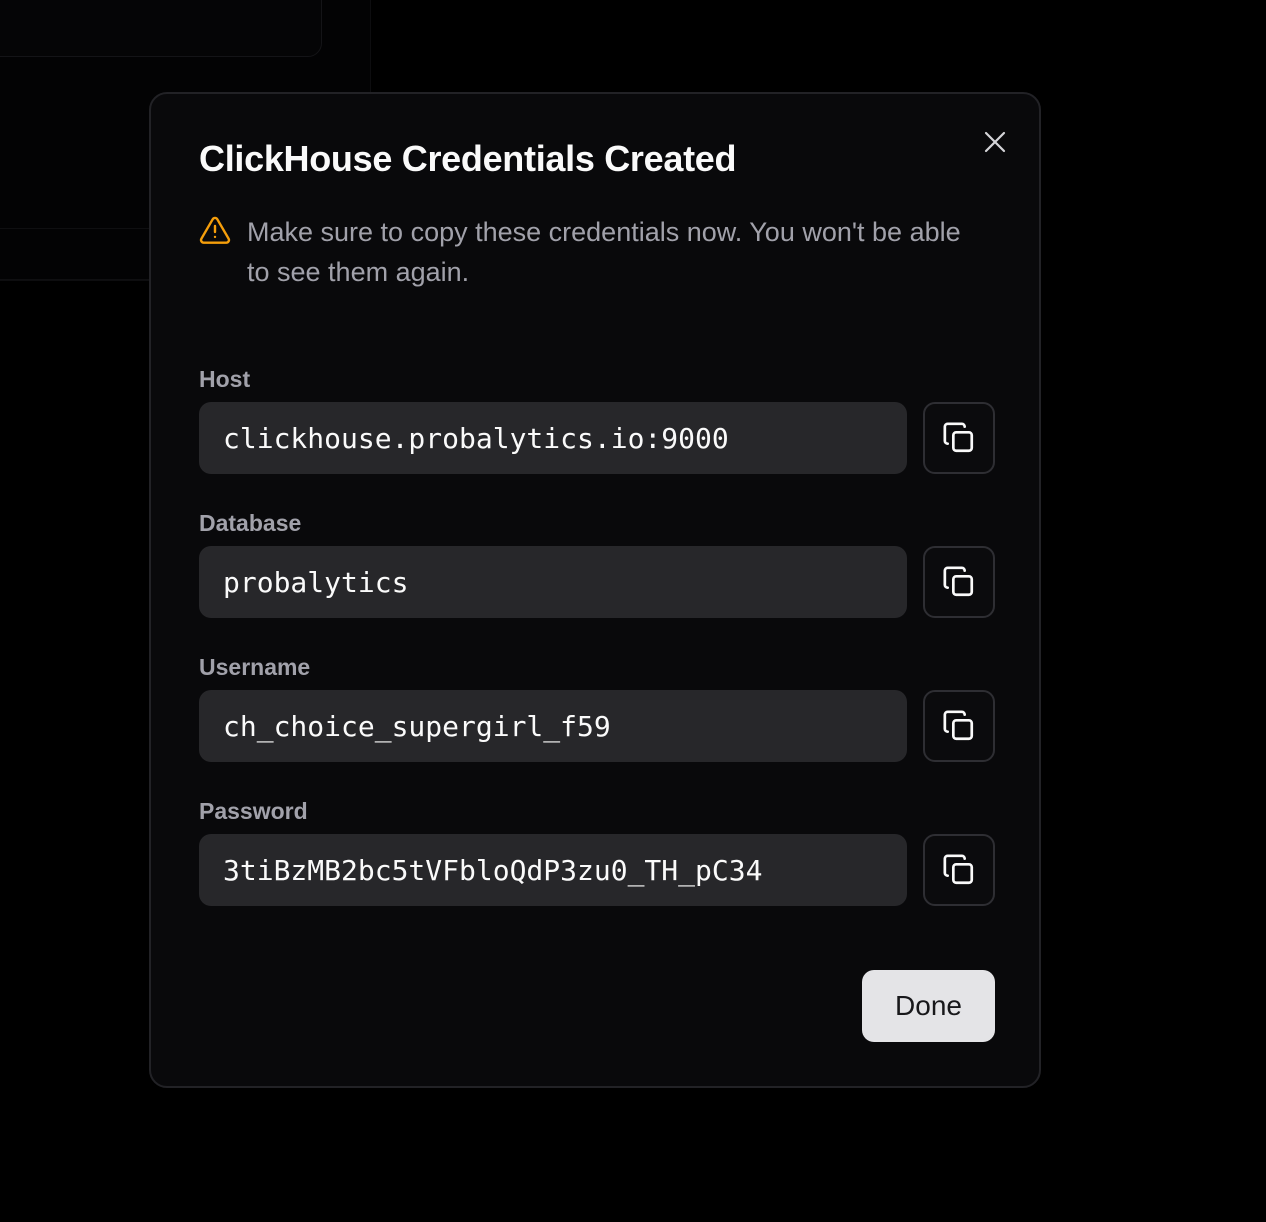 The width and height of the screenshot is (1266, 1222). I want to click on copy-password-button, so click(959, 870).